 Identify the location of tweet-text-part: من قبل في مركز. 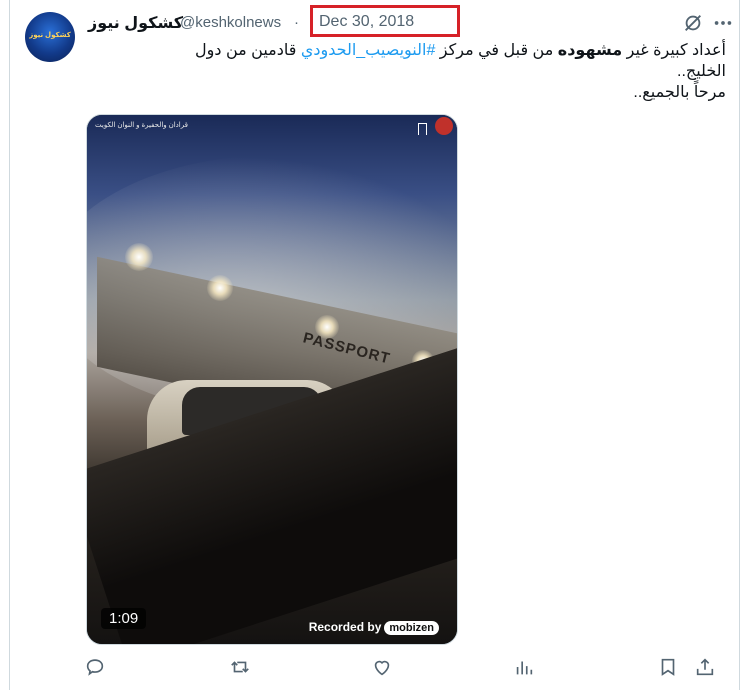
(496, 50).